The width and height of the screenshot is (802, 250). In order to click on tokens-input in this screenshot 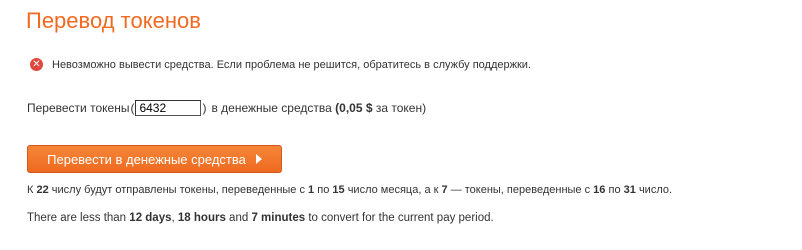, I will do `click(168, 108)`.